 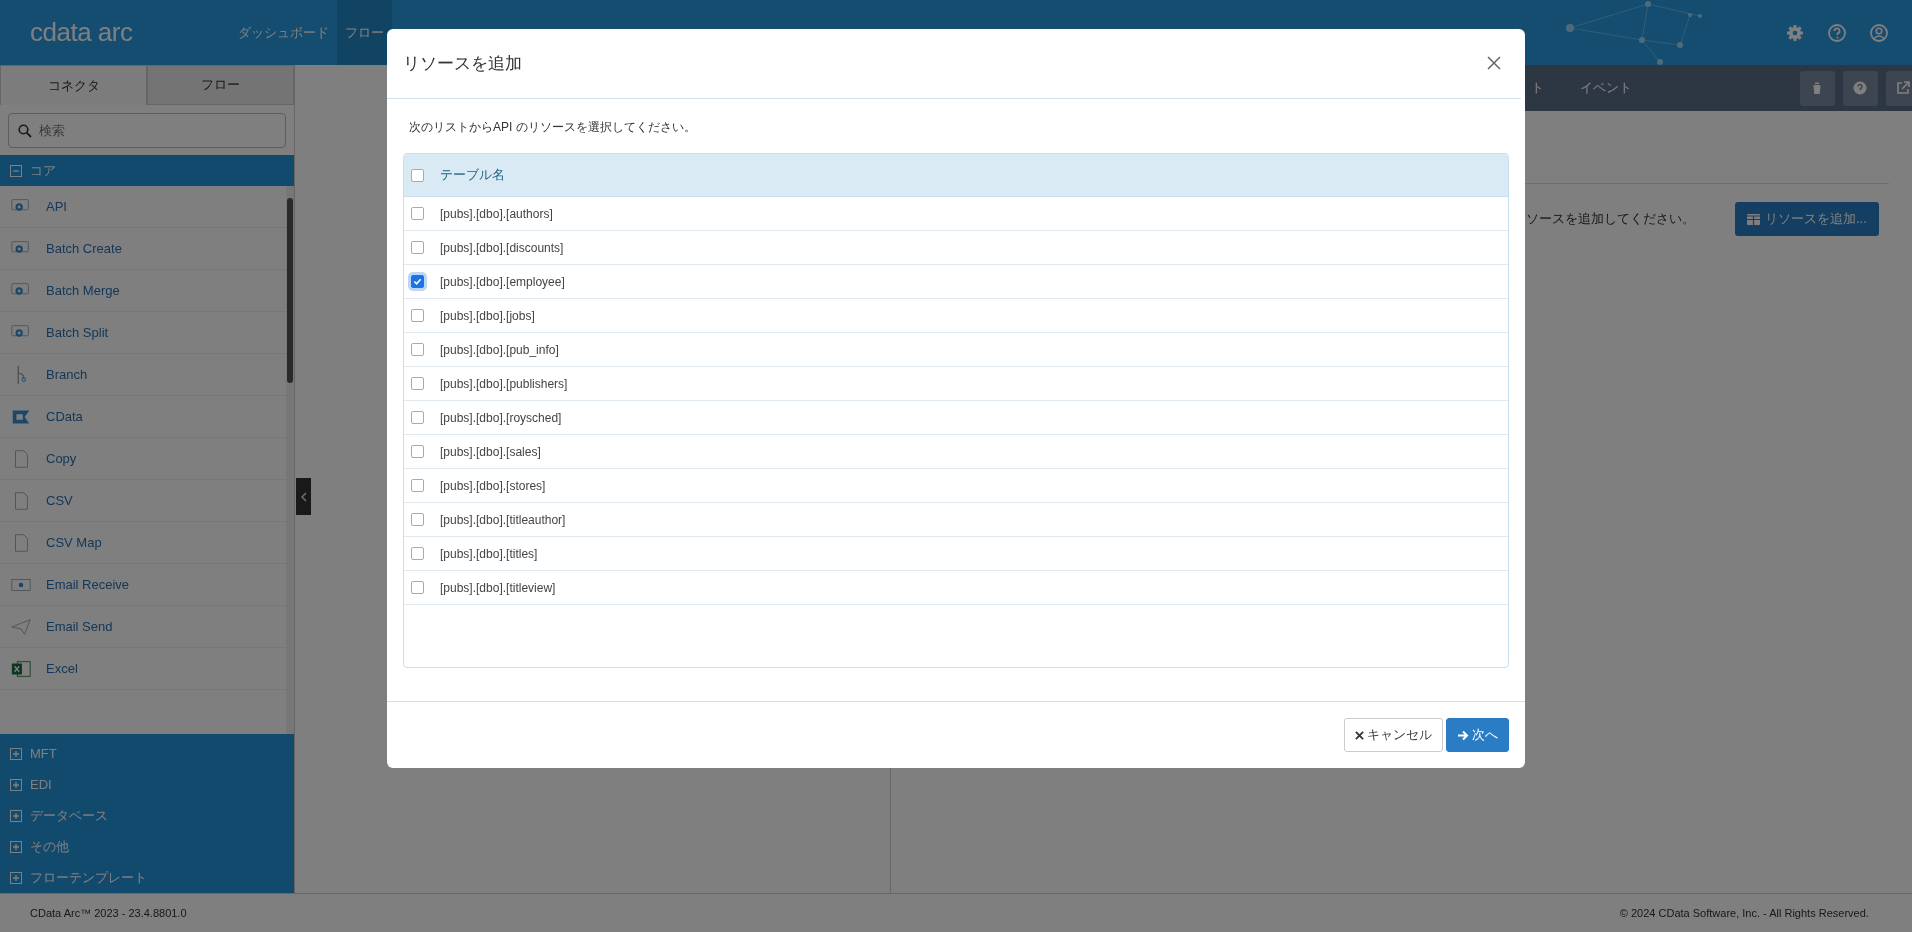 What do you see at coordinates (67, 374) in the screenshot?
I see `connector-item: Branch` at bounding box center [67, 374].